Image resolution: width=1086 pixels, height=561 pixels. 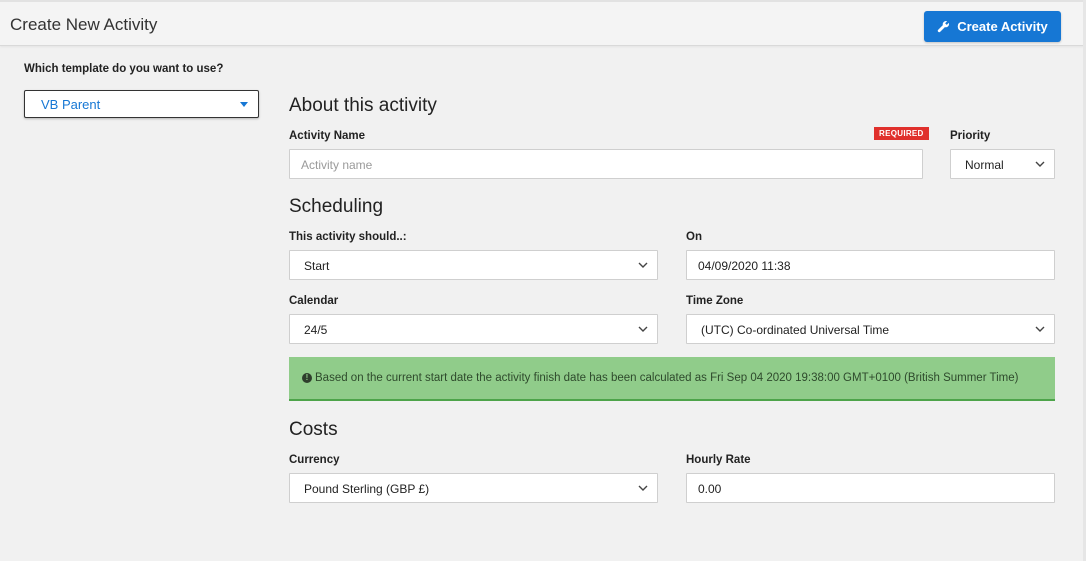 I want to click on currency-selected-value: Pound Sterling (GBP £), so click(x=367, y=489).